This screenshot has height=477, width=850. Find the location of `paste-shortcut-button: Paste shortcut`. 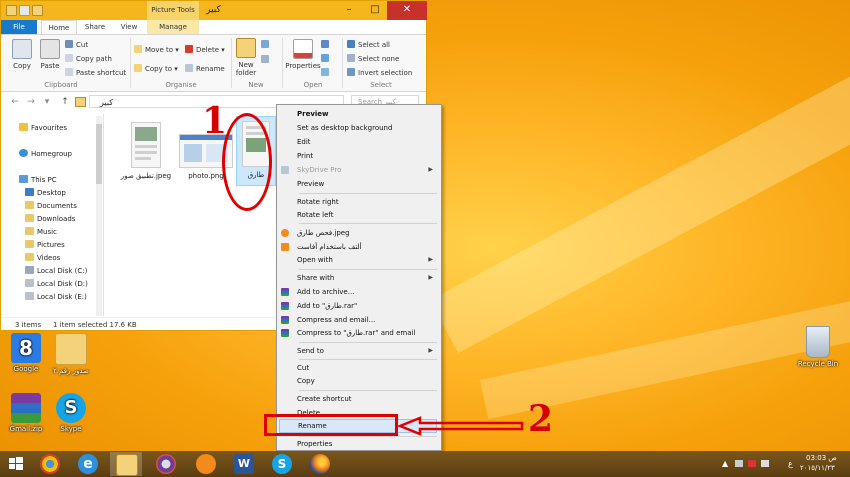

paste-shortcut-button: Paste shortcut is located at coordinates (95, 72).